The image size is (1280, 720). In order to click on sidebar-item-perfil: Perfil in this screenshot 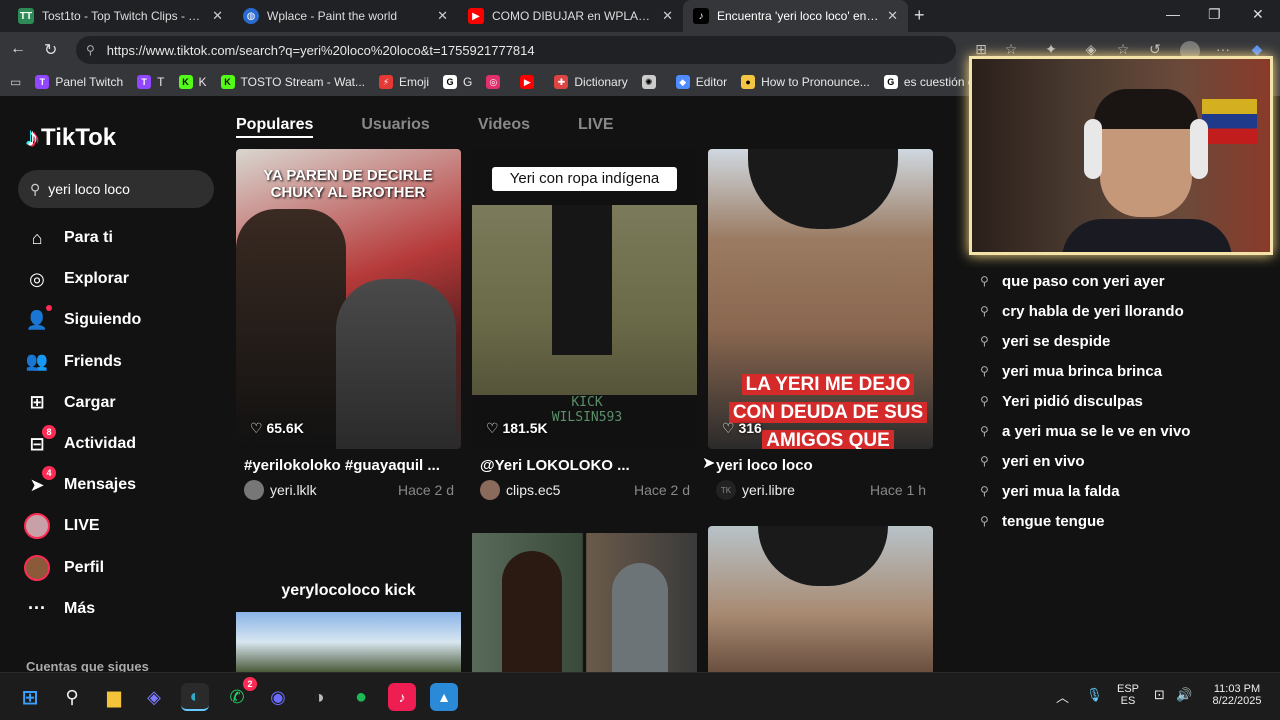, I will do `click(64, 568)`.